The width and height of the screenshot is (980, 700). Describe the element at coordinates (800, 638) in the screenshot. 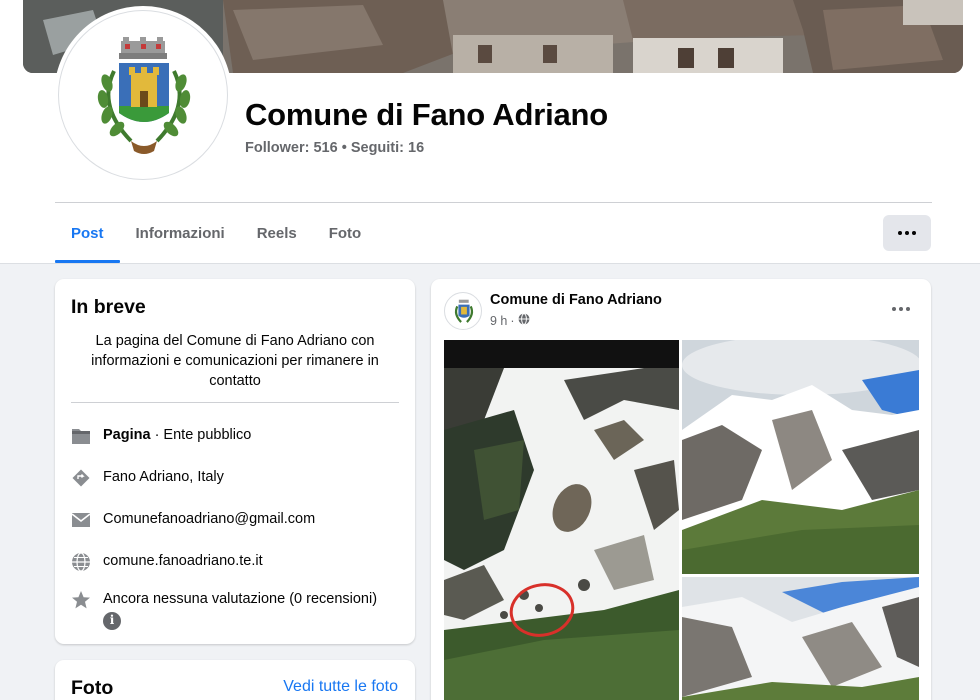

I see `post-photo-mountain-valley` at that location.